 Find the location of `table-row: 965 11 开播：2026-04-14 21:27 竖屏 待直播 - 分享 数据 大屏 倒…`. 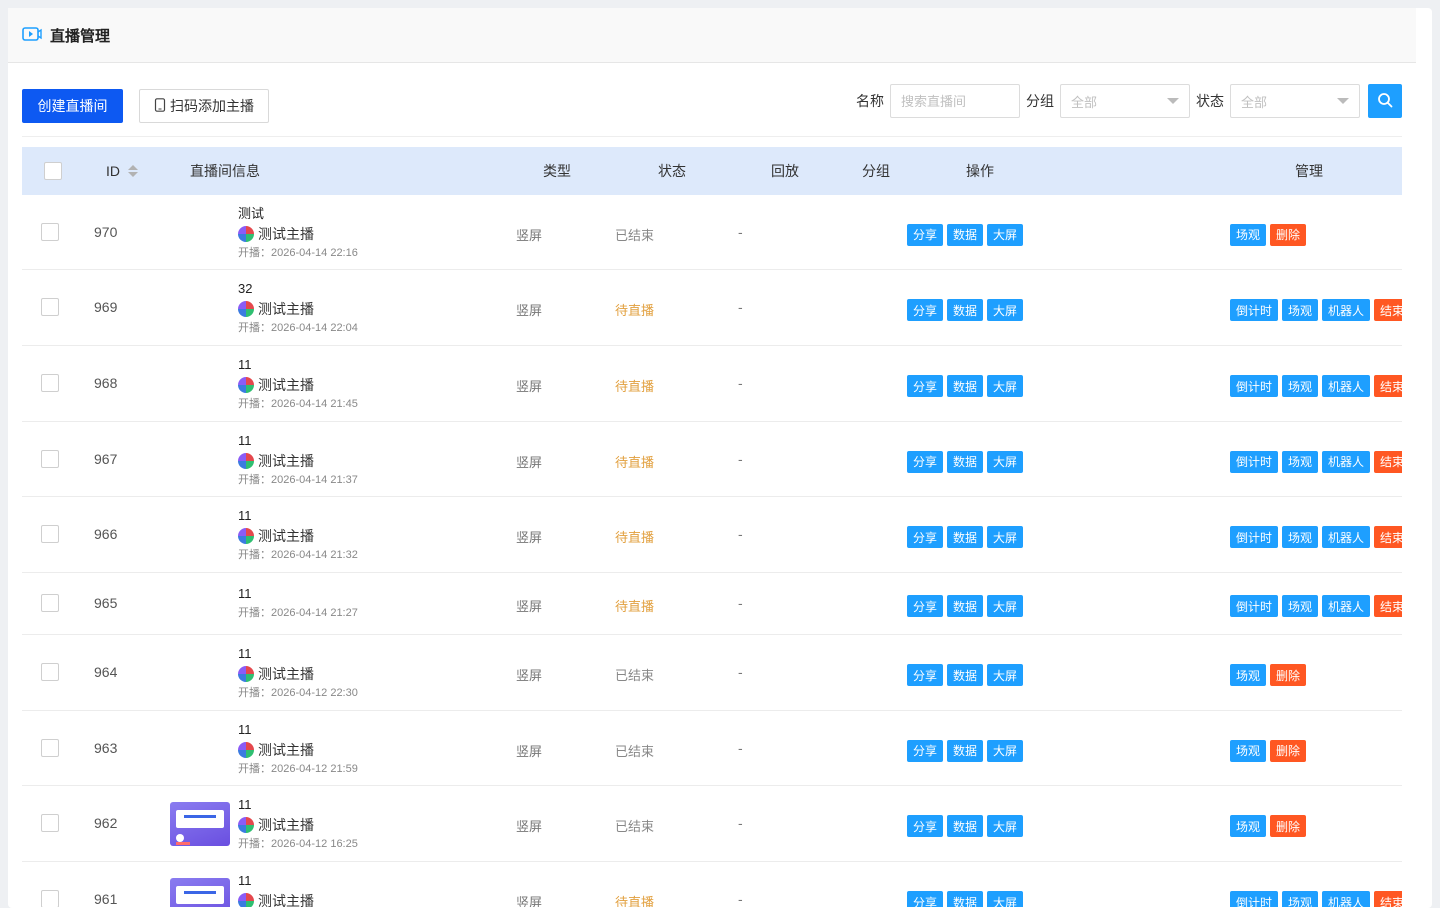

table-row: 965 11 开播：2026-04-14 21:27 竖屏 待直播 - 分享 数据 大屏 倒… is located at coordinates (712, 604).